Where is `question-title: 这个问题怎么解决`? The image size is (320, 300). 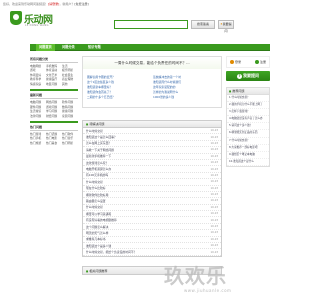 question-title: 这个问题怎么解决 is located at coordinates (141, 227).